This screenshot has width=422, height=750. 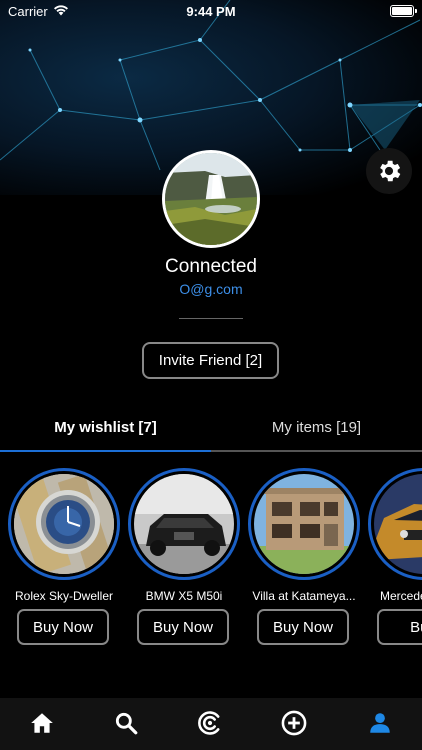 I want to click on bottom-navigation, so click(x=211, y=724).